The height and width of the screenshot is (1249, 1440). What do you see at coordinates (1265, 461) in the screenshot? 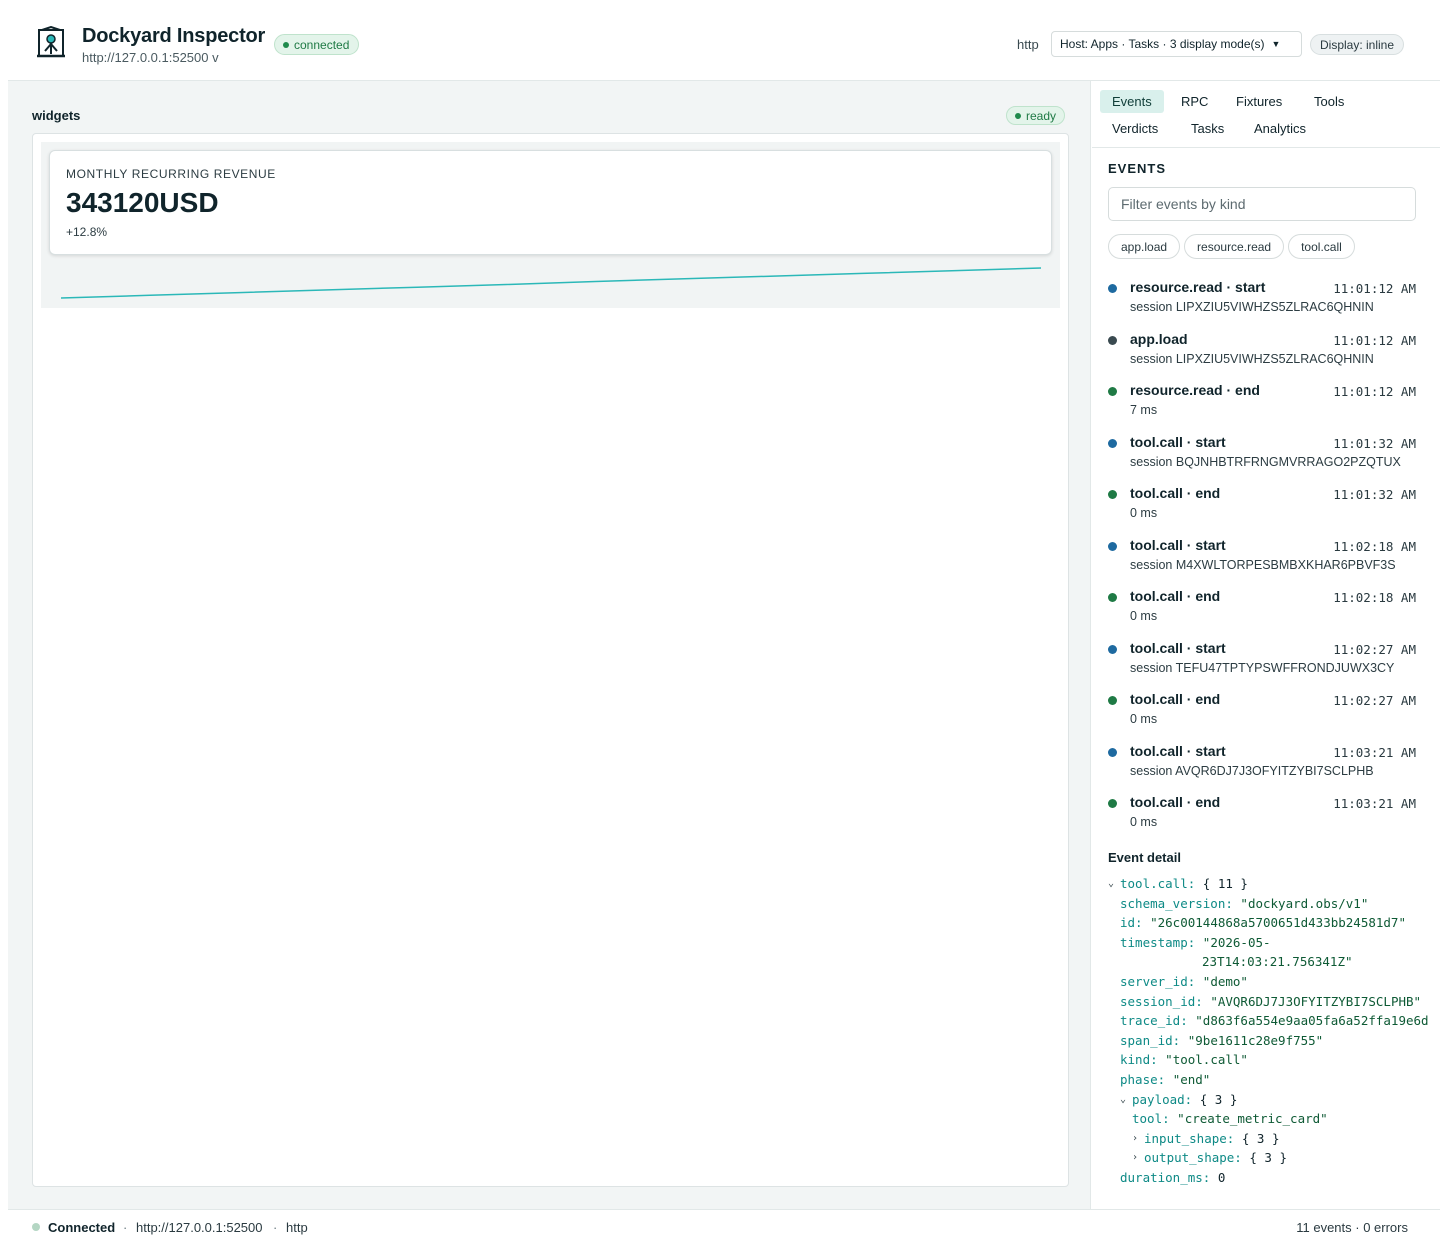
I see `event-detail: session BQJNHBTRFRNGMVRRAGO2PZQTUX` at bounding box center [1265, 461].